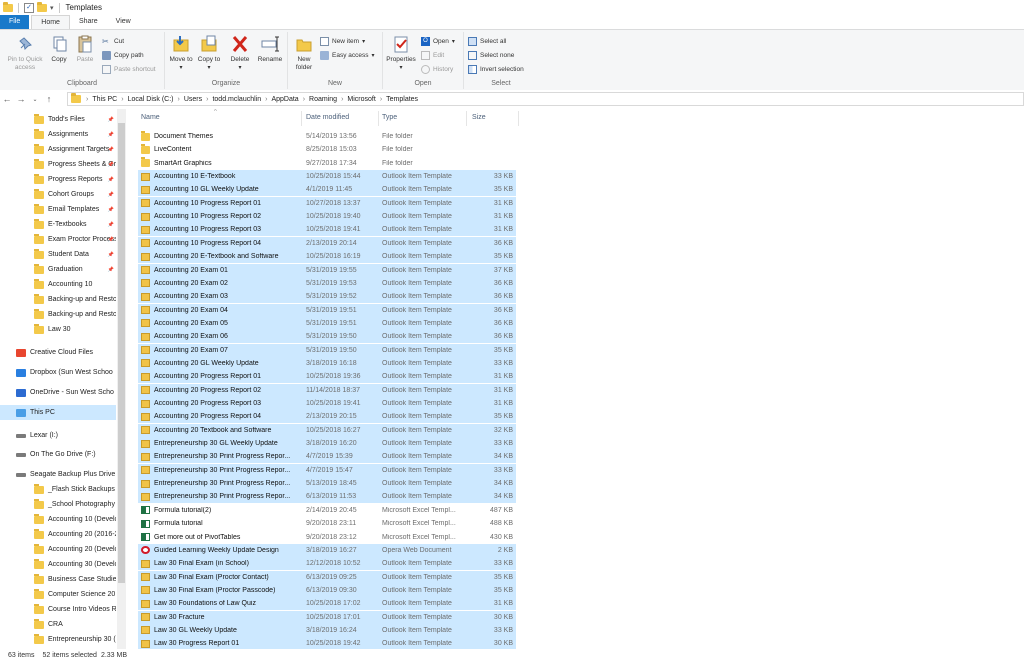 Image resolution: width=1024 pixels, height=661 pixels. I want to click on nav-item: On The Go Drive (F:), so click(58, 454).